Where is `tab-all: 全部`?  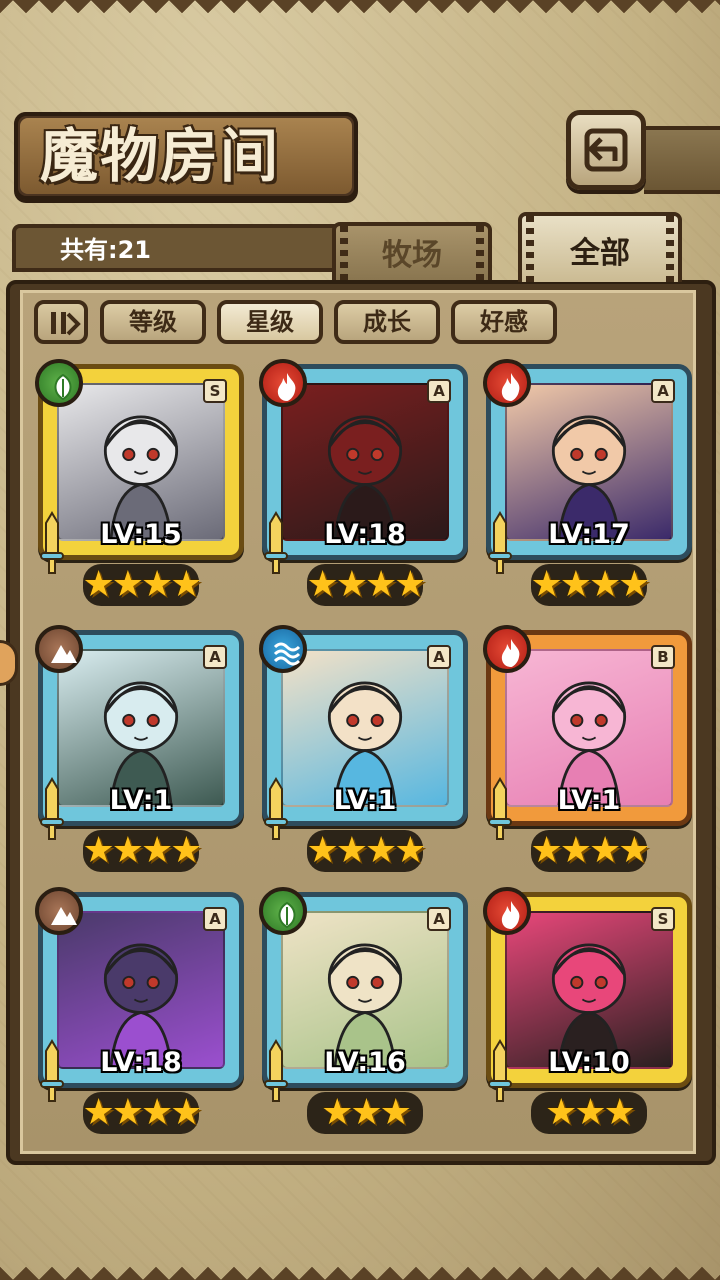 tab-all: 全部 is located at coordinates (600, 247).